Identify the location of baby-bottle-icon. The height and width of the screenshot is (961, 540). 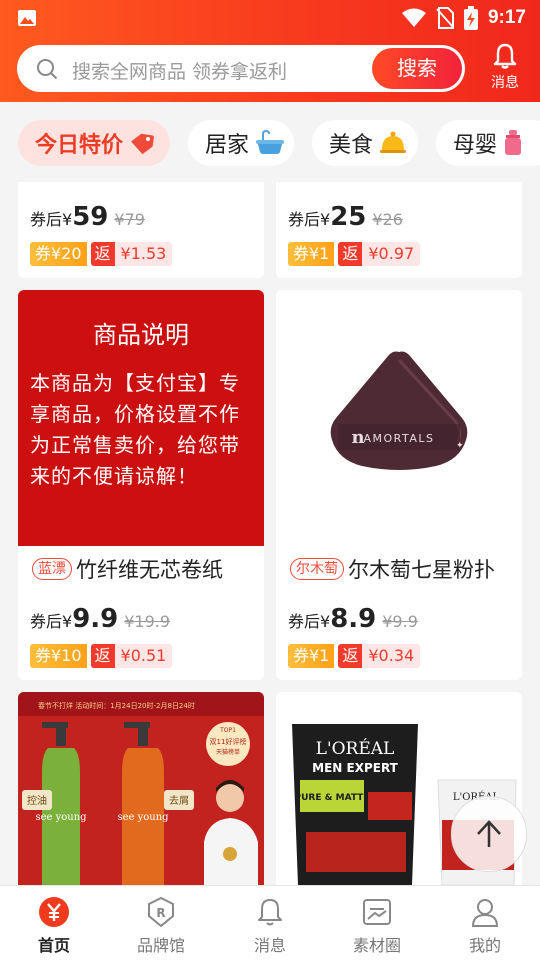
(513, 142).